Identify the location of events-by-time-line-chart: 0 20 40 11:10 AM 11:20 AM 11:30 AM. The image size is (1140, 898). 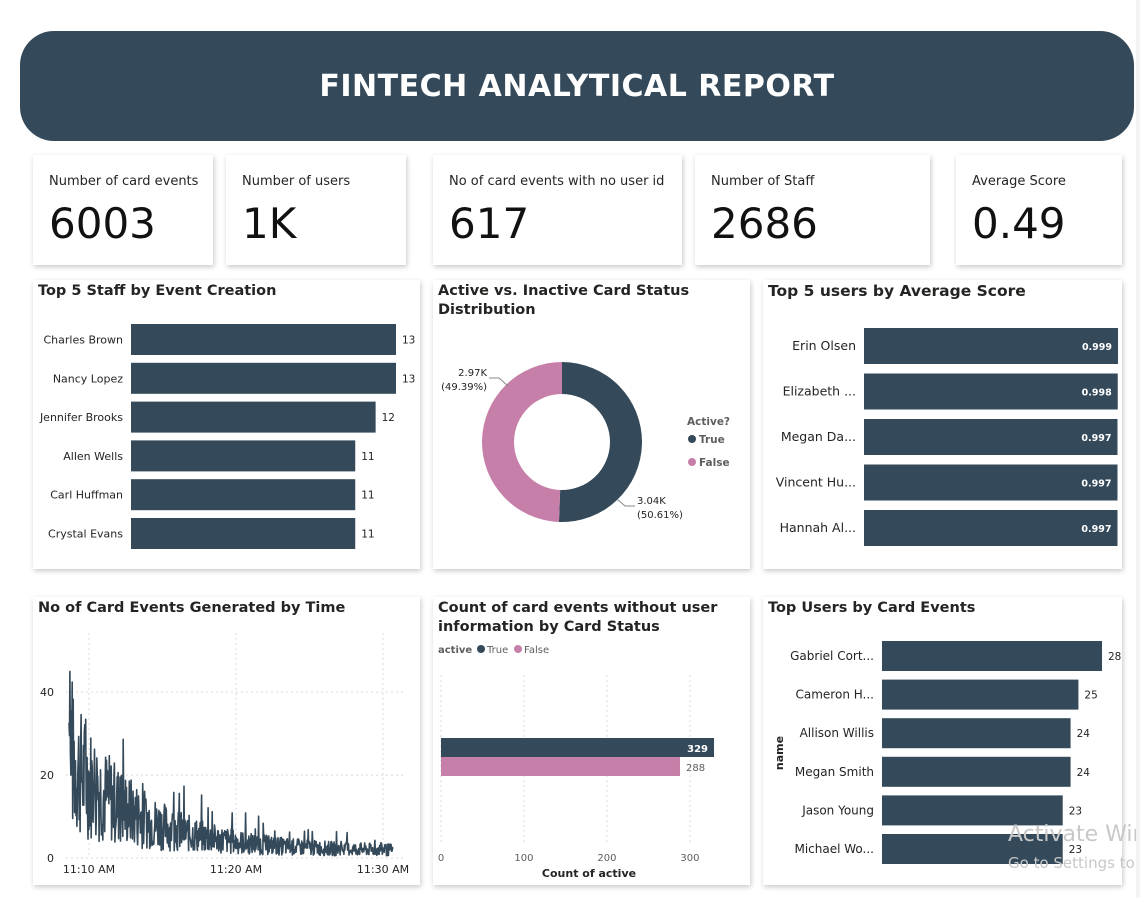
(224, 754).